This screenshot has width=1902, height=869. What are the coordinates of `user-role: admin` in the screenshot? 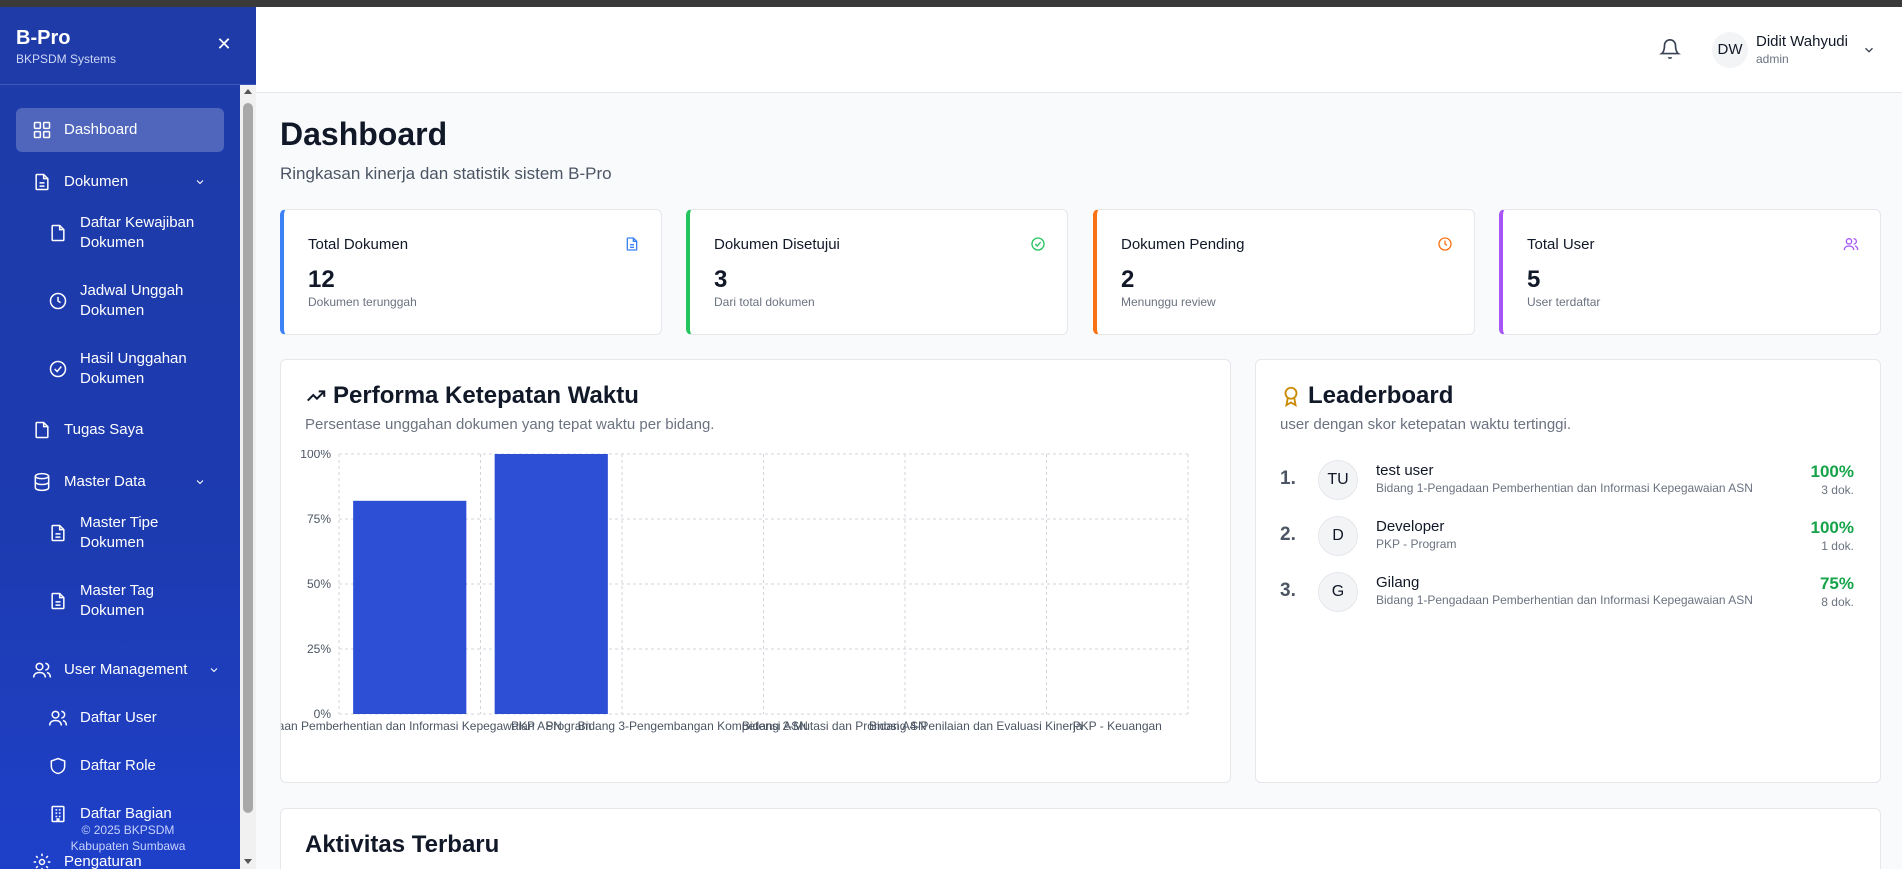 It's located at (1772, 59).